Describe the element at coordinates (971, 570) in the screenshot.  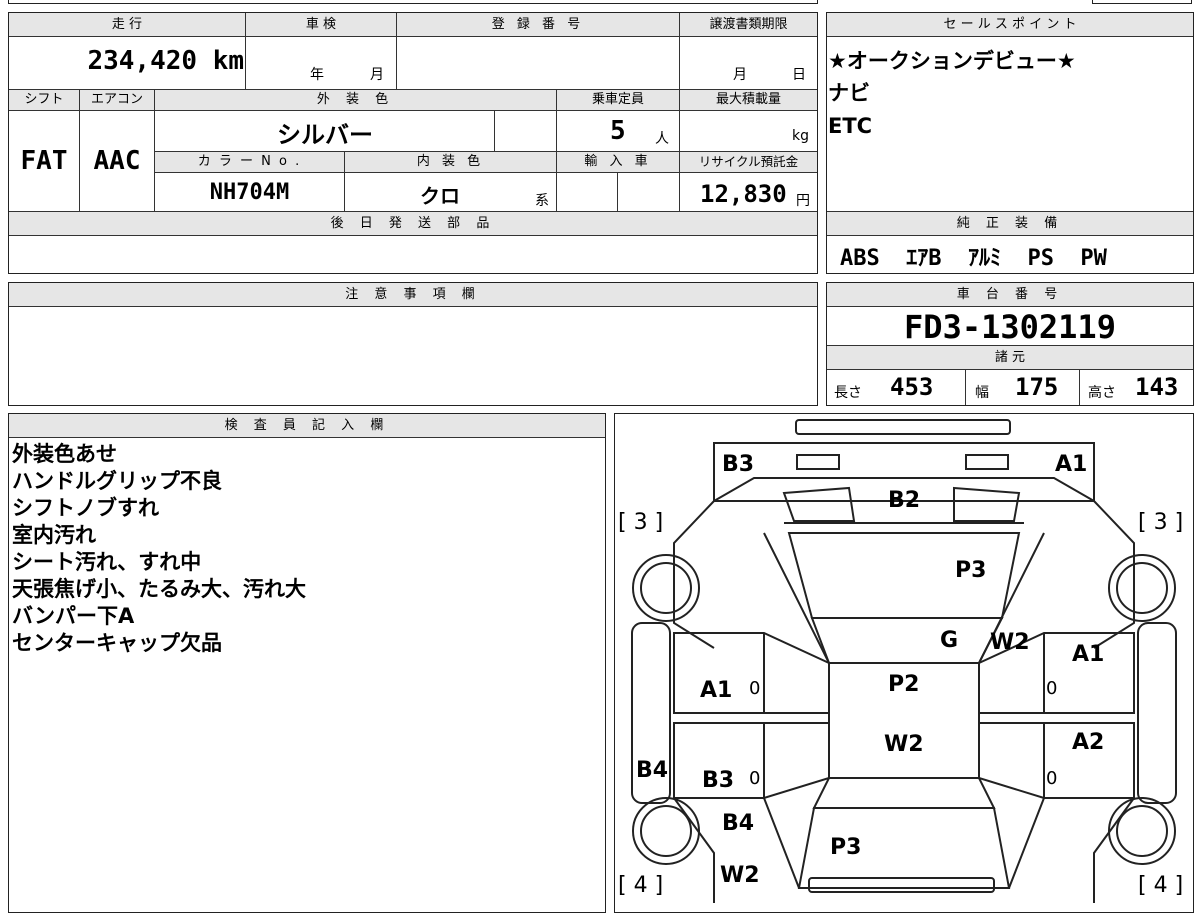
I see `mark-p3-hood: P3` at that location.